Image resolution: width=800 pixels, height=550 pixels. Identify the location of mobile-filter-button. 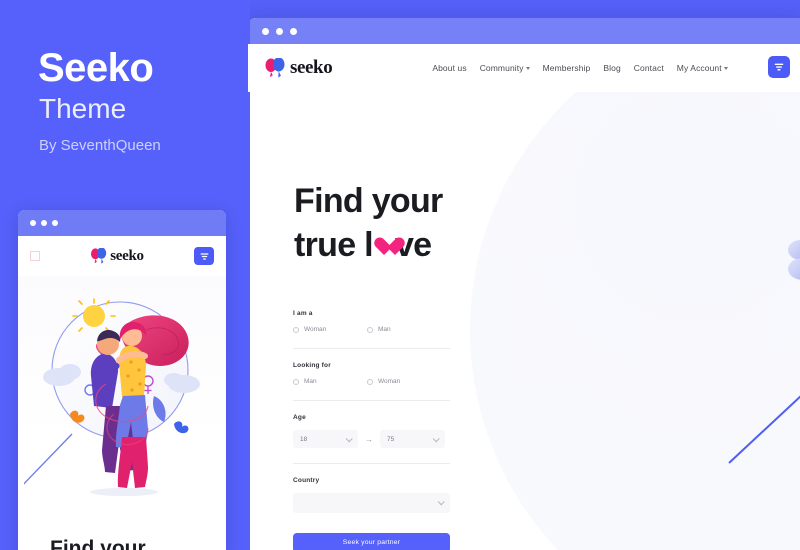
(204, 256).